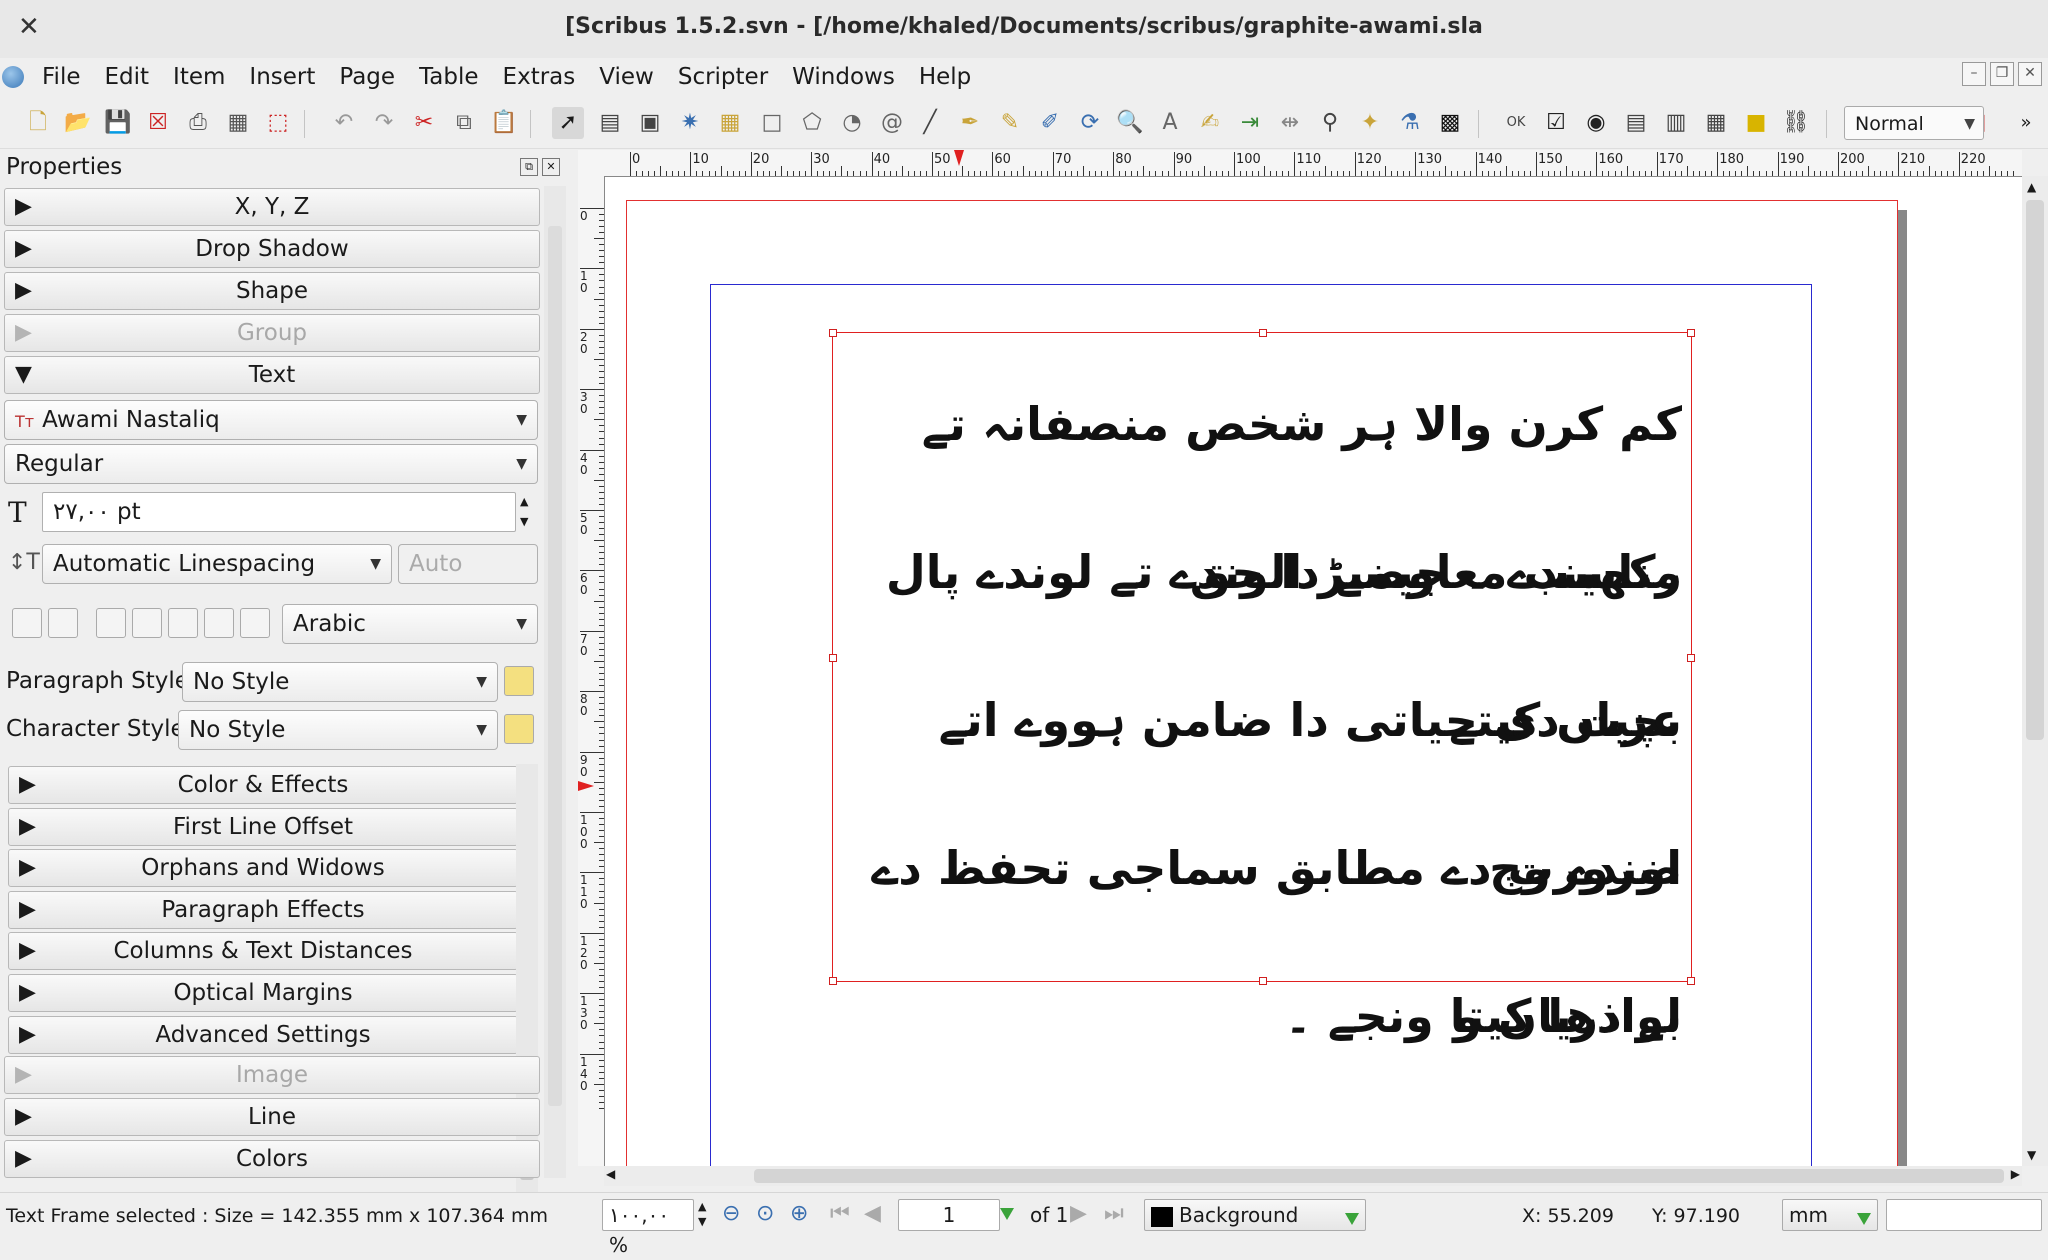 This screenshot has height=1260, width=2048. Describe the element at coordinates (568, 123) in the screenshot. I see `select-tool-icon: ➚` at that location.